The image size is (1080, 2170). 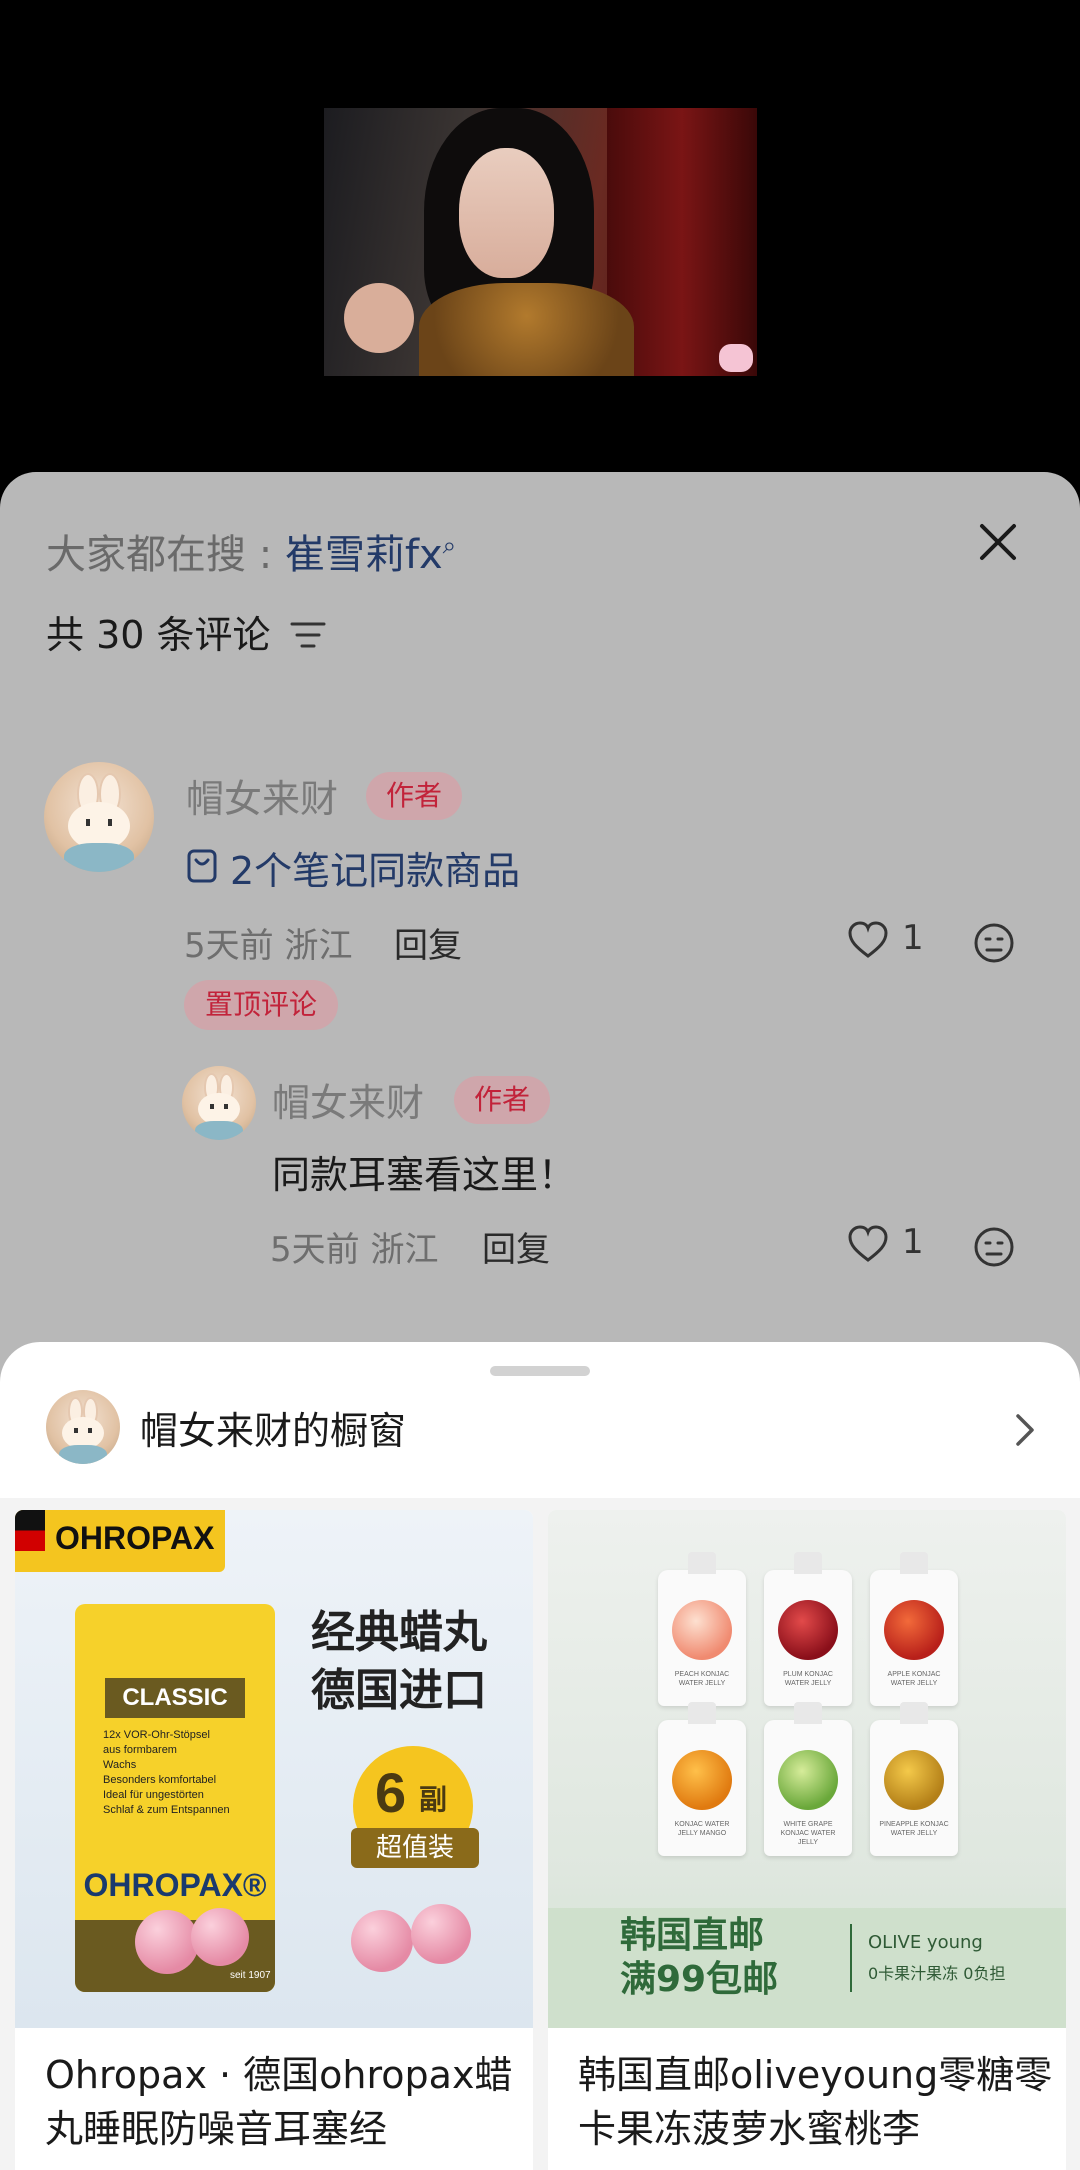 What do you see at coordinates (262, 795) in the screenshot?
I see `comment-author: 帽女来财` at bounding box center [262, 795].